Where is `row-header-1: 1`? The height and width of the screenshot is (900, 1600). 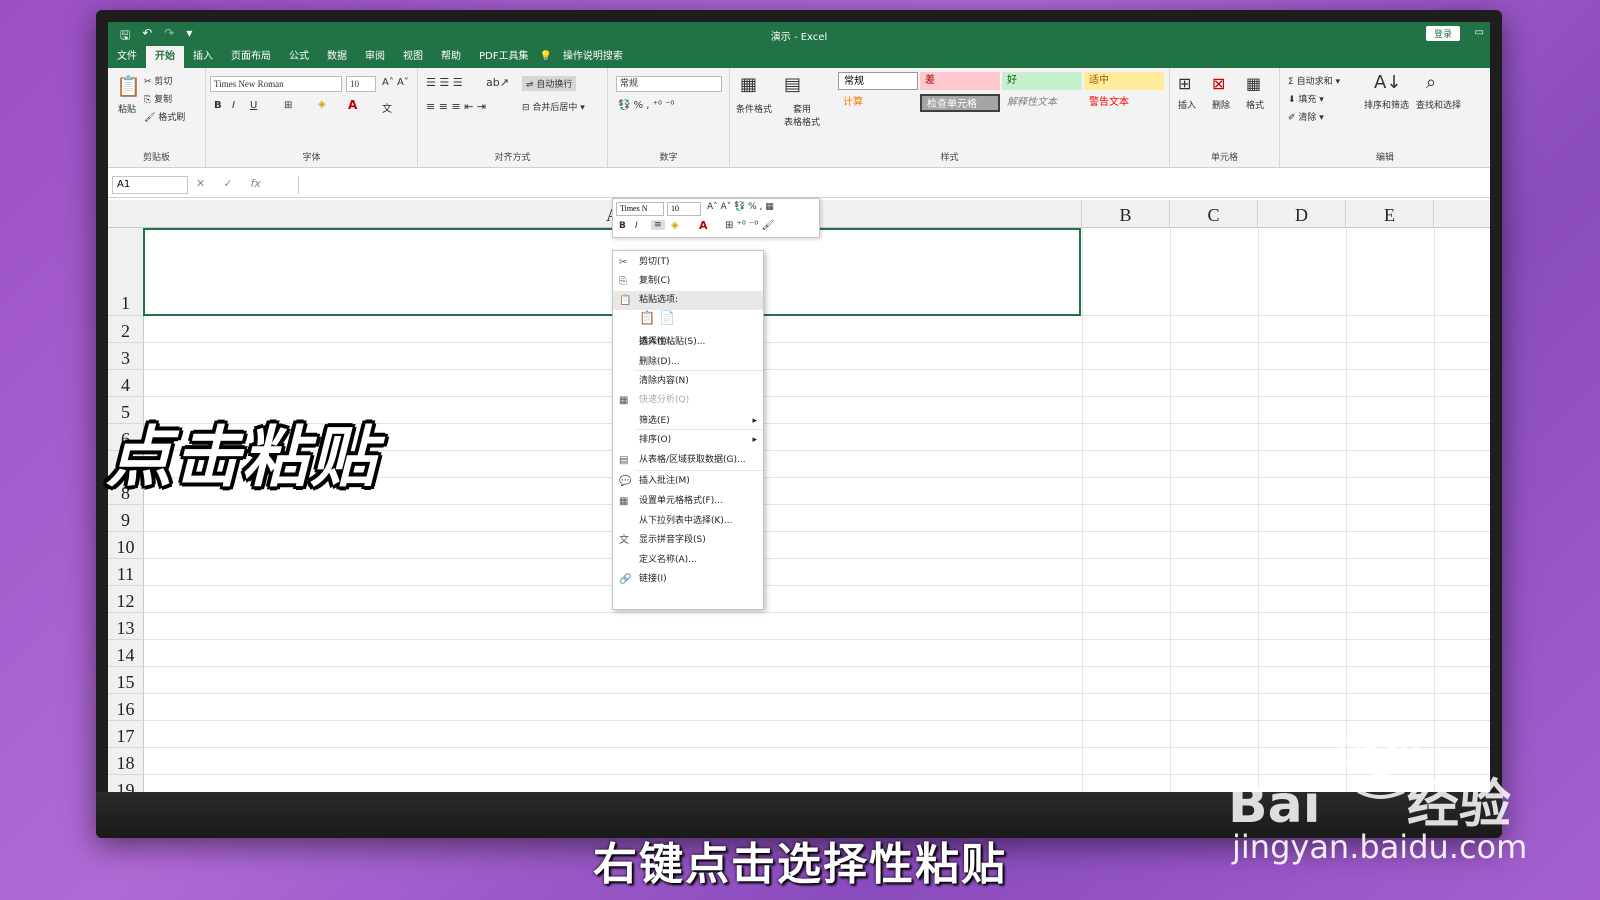 row-header-1: 1 is located at coordinates (126, 272).